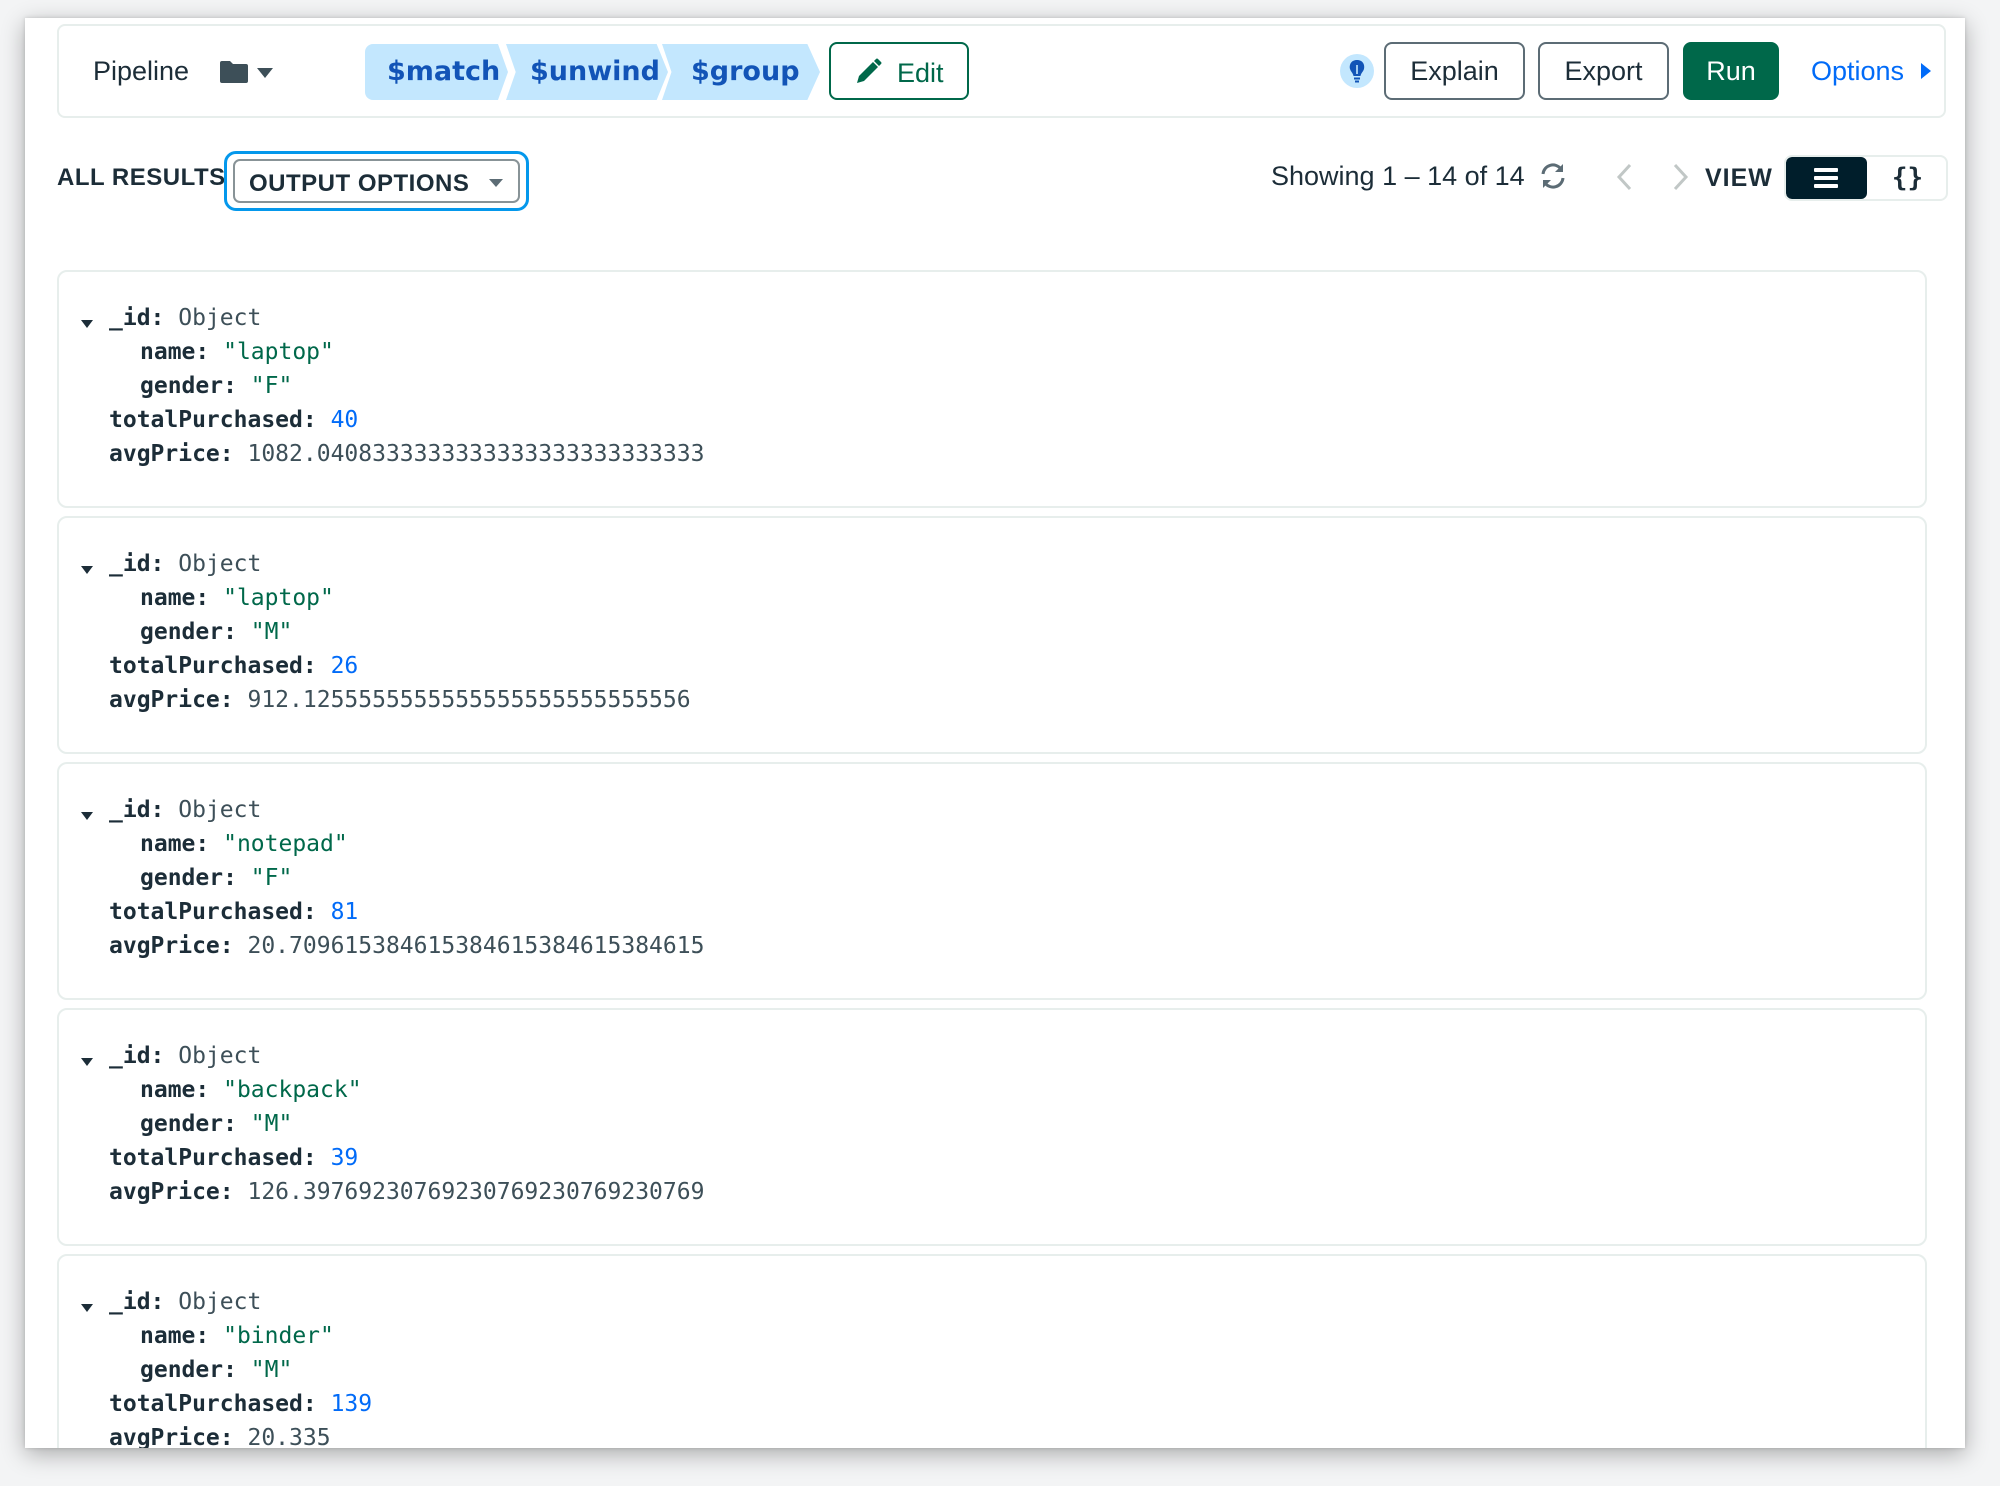 Image resolution: width=2000 pixels, height=1486 pixels. Describe the element at coordinates (234, 666) in the screenshot. I see `total-purchased-line: totalPurchased: 26` at that location.